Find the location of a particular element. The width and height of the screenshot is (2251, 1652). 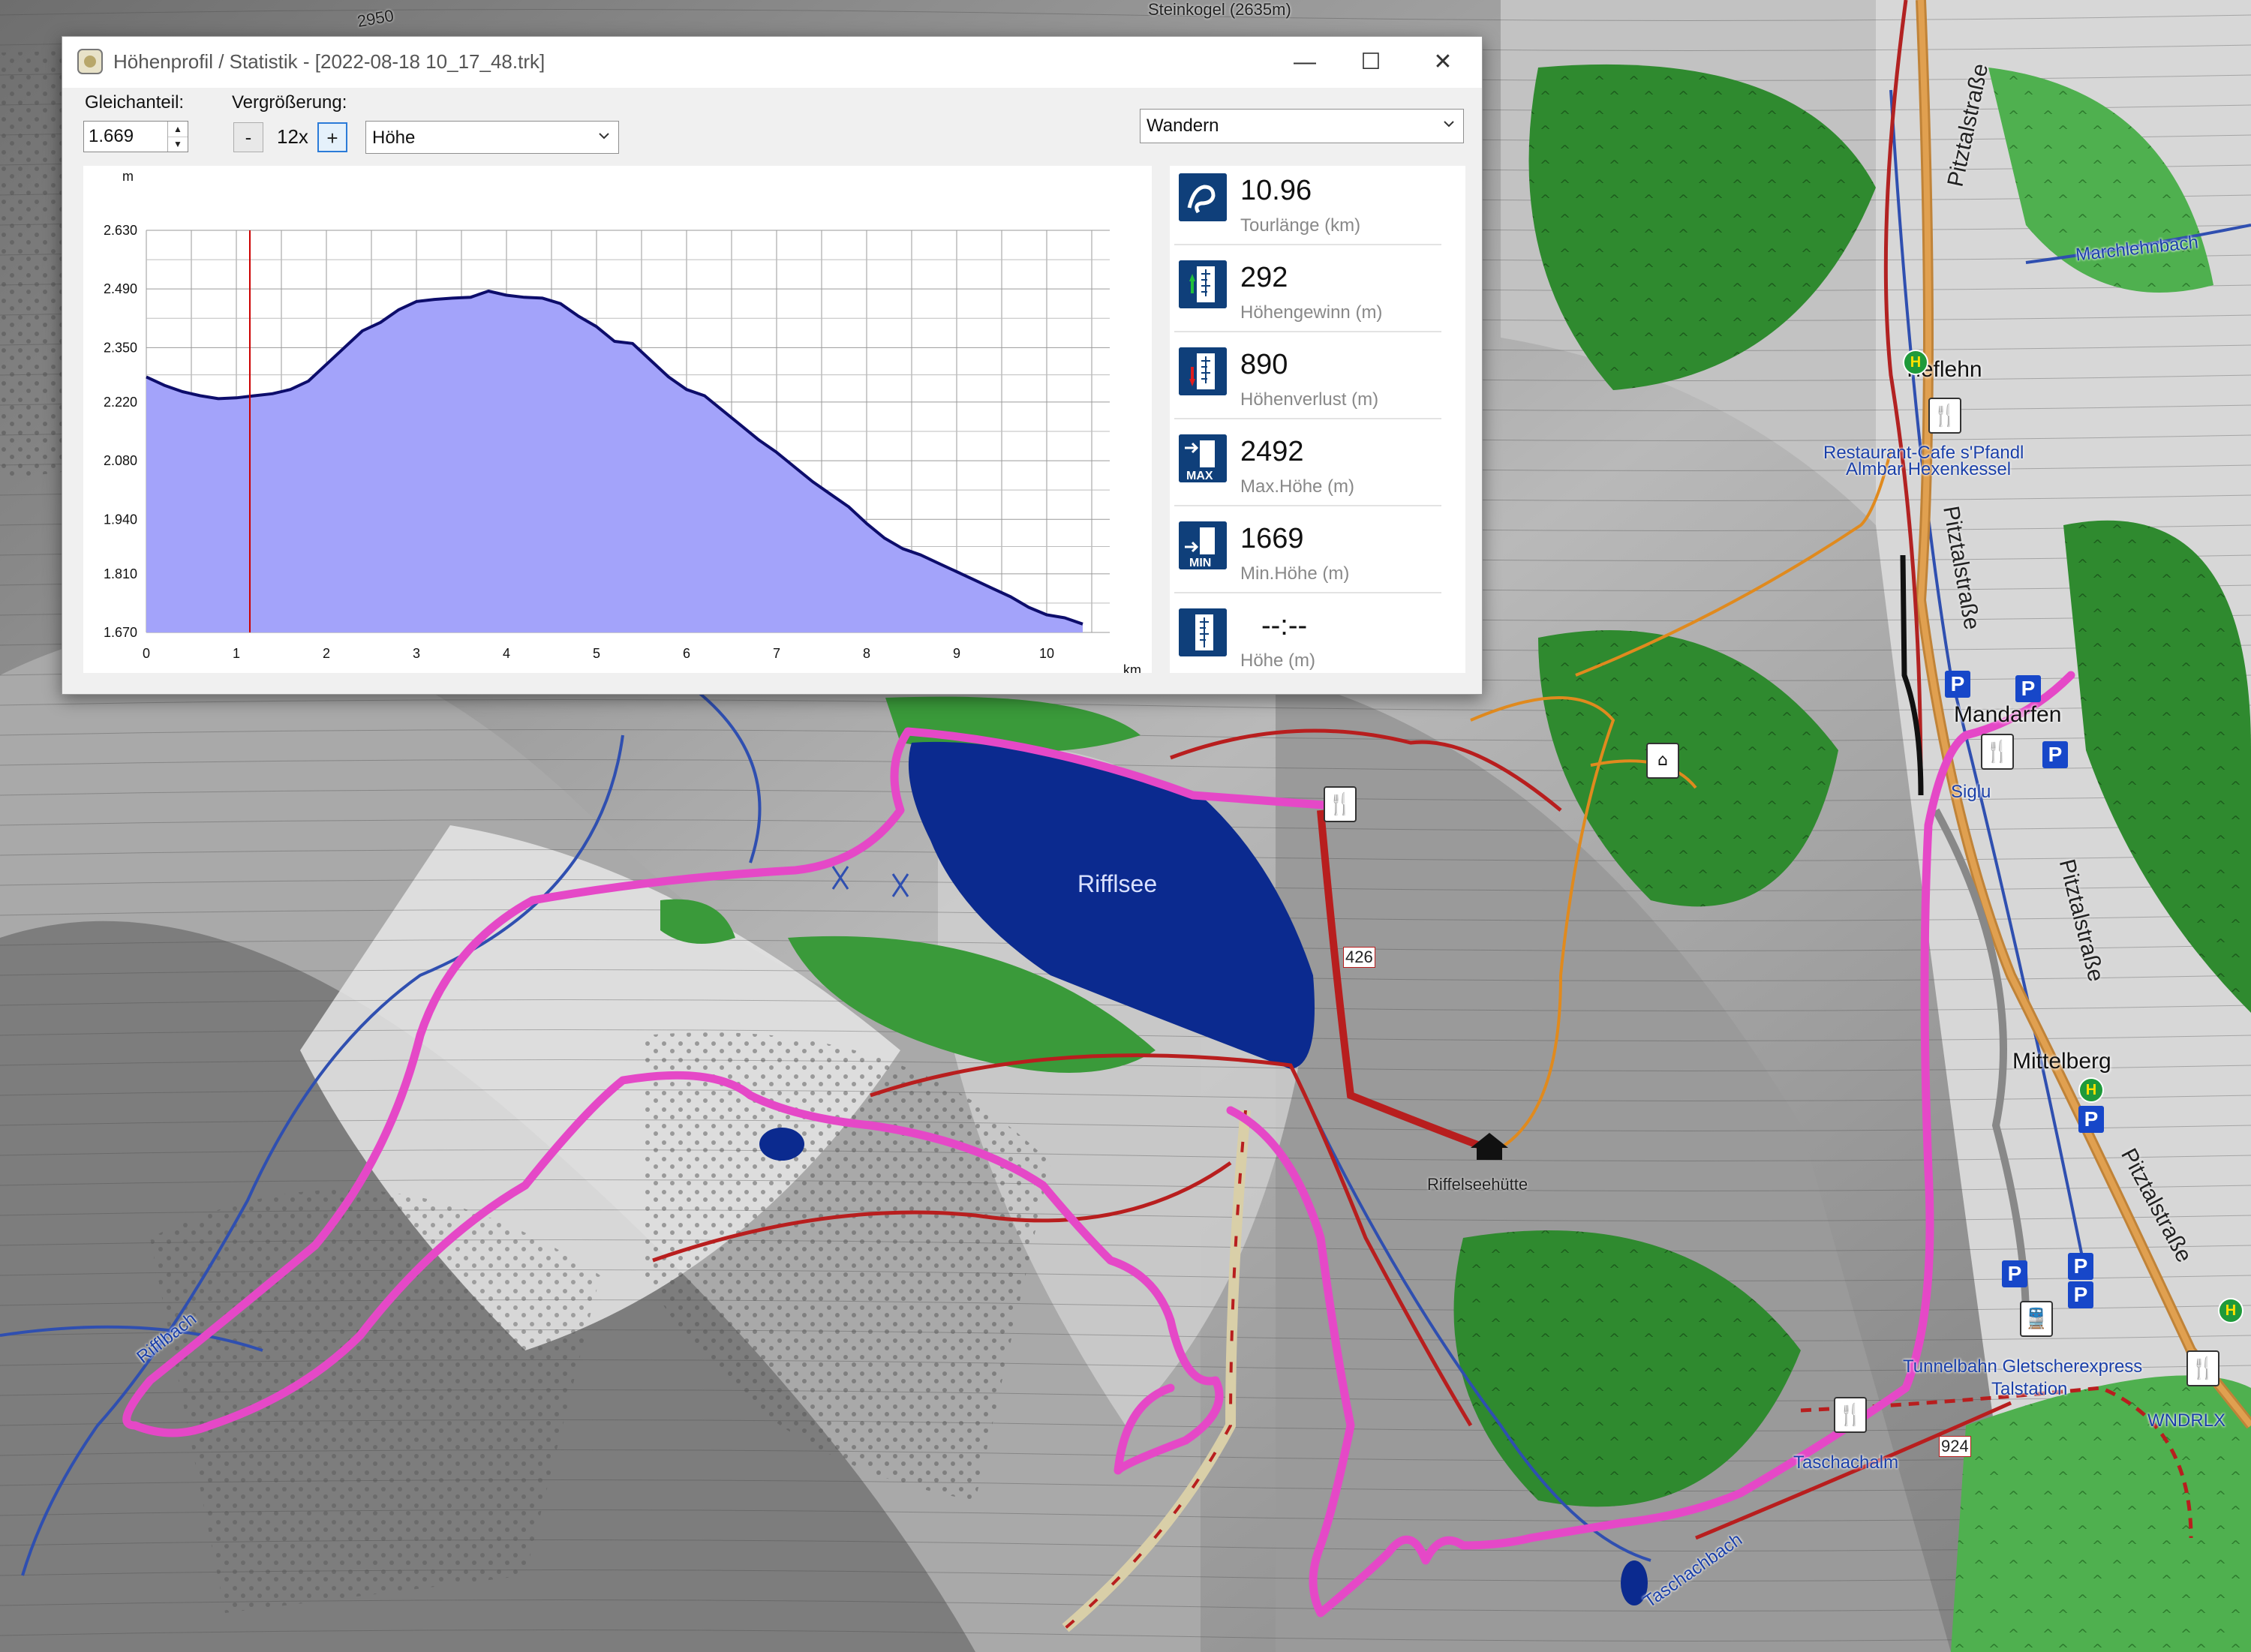

stat-value-min-height: 1669 is located at coordinates (1272, 538).